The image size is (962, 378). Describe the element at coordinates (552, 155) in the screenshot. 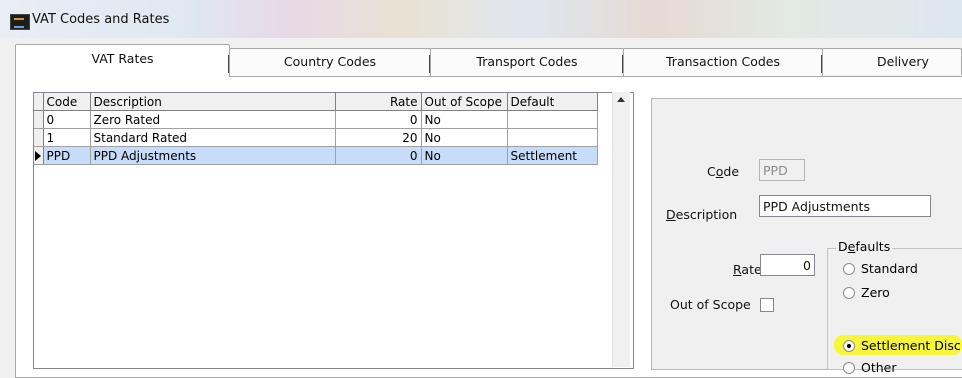

I see `cell-default: Settlement` at that location.